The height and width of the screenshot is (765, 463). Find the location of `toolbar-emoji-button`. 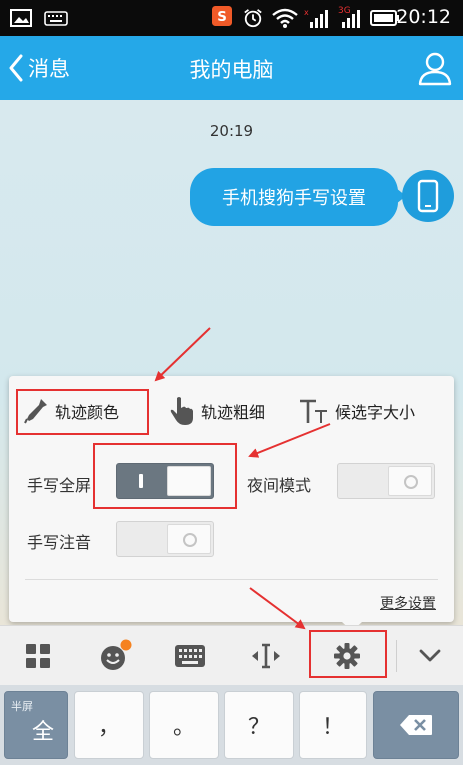

toolbar-emoji-button is located at coordinates (116, 656).